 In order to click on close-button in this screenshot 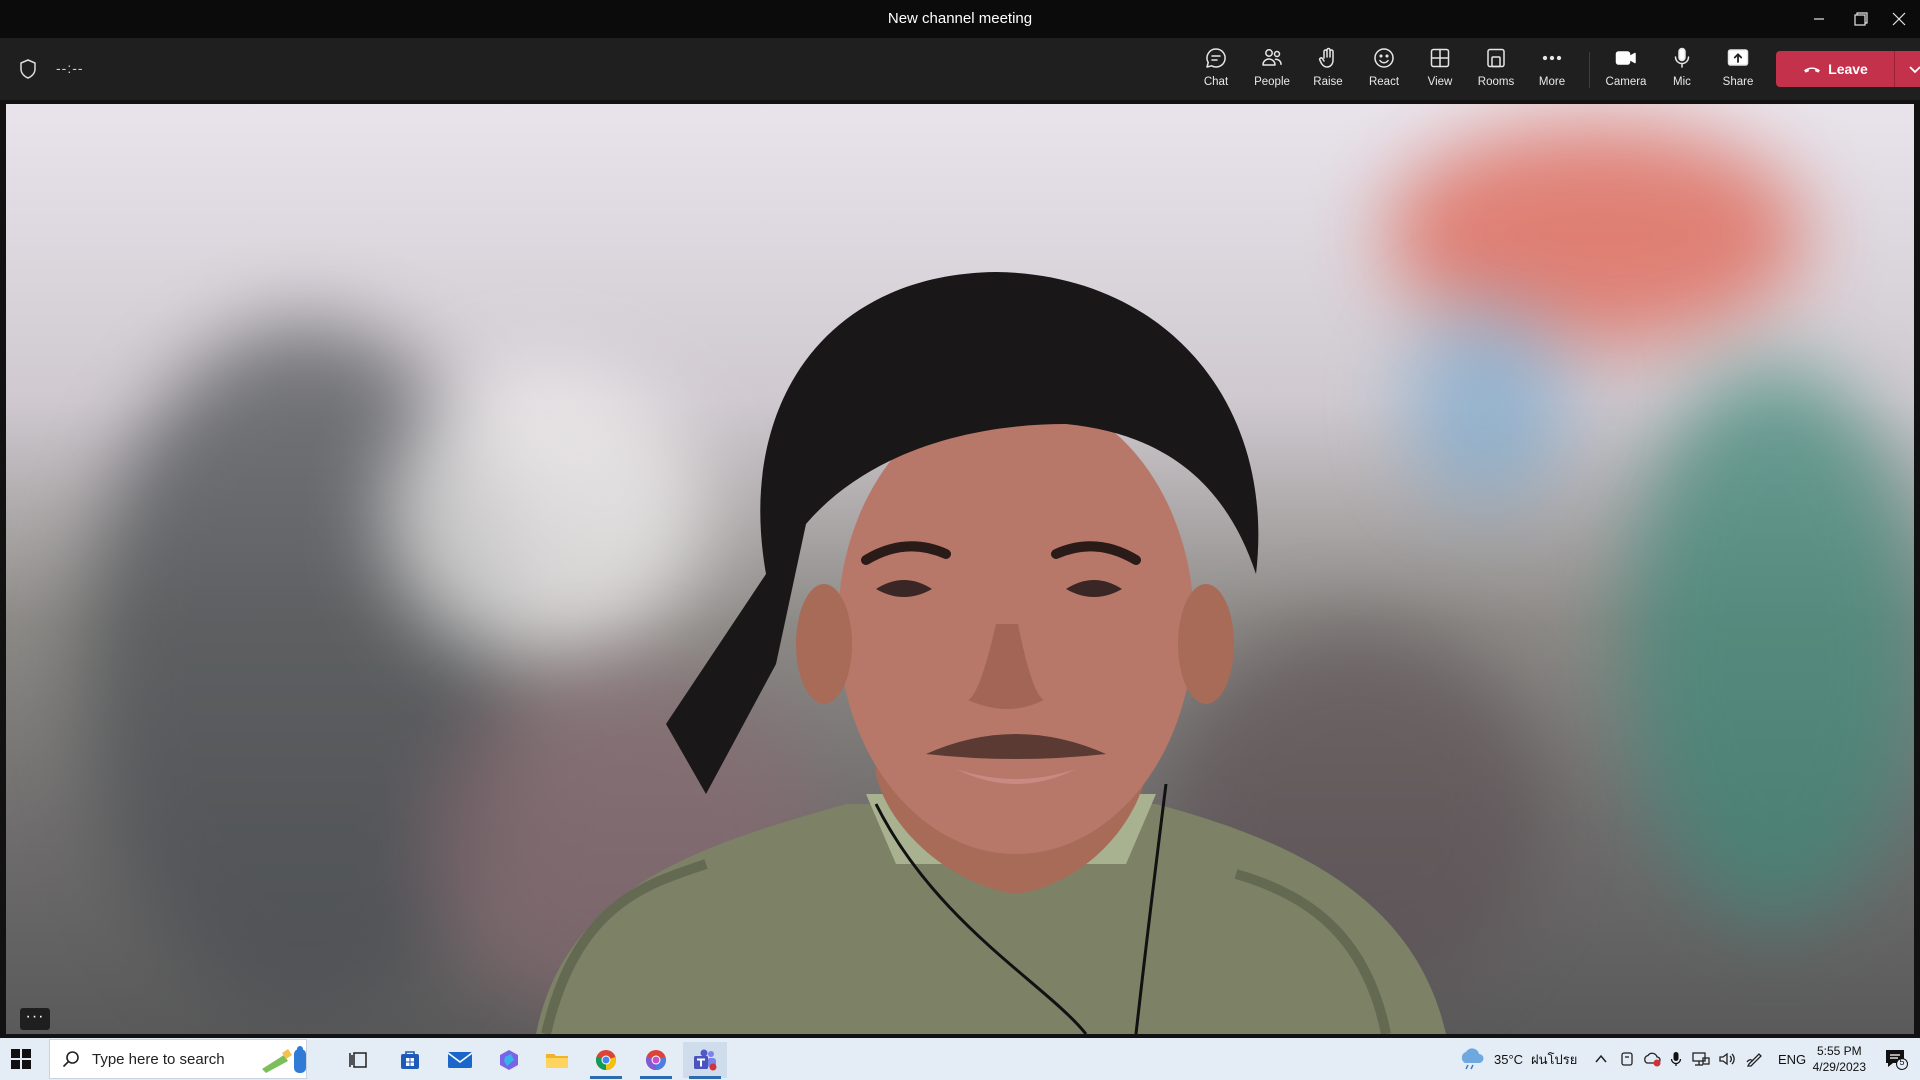, I will do `click(1898, 19)`.